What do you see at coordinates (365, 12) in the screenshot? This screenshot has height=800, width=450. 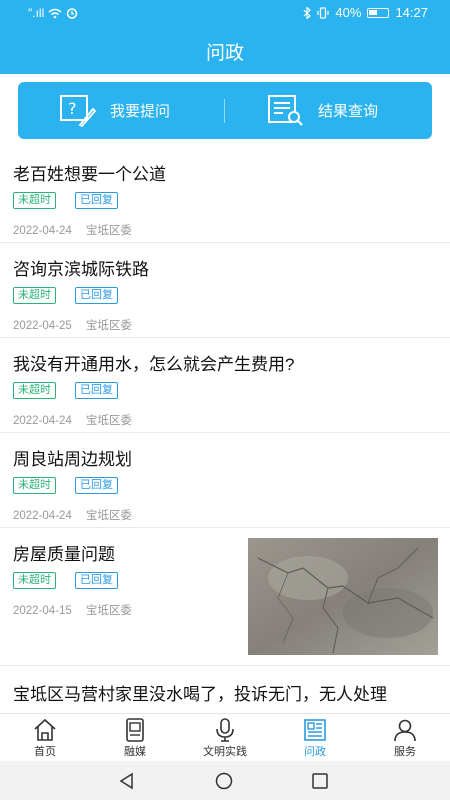 I see `status-right: 40% 14:27` at bounding box center [365, 12].